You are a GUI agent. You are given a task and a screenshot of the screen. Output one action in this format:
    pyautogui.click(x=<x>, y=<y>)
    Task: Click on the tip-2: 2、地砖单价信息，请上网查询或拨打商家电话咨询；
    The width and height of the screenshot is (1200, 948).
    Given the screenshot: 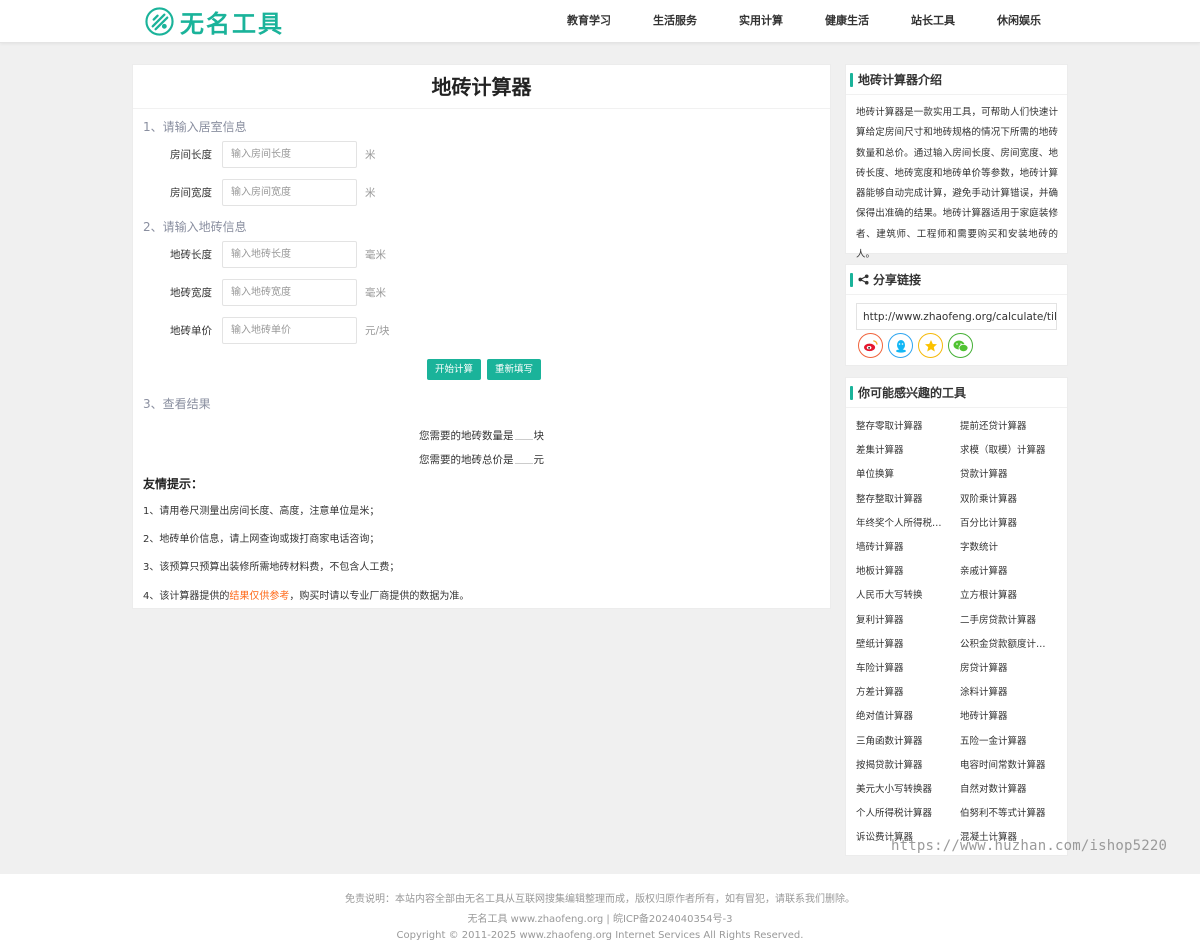 What is the action you would take?
    pyautogui.click(x=261, y=539)
    